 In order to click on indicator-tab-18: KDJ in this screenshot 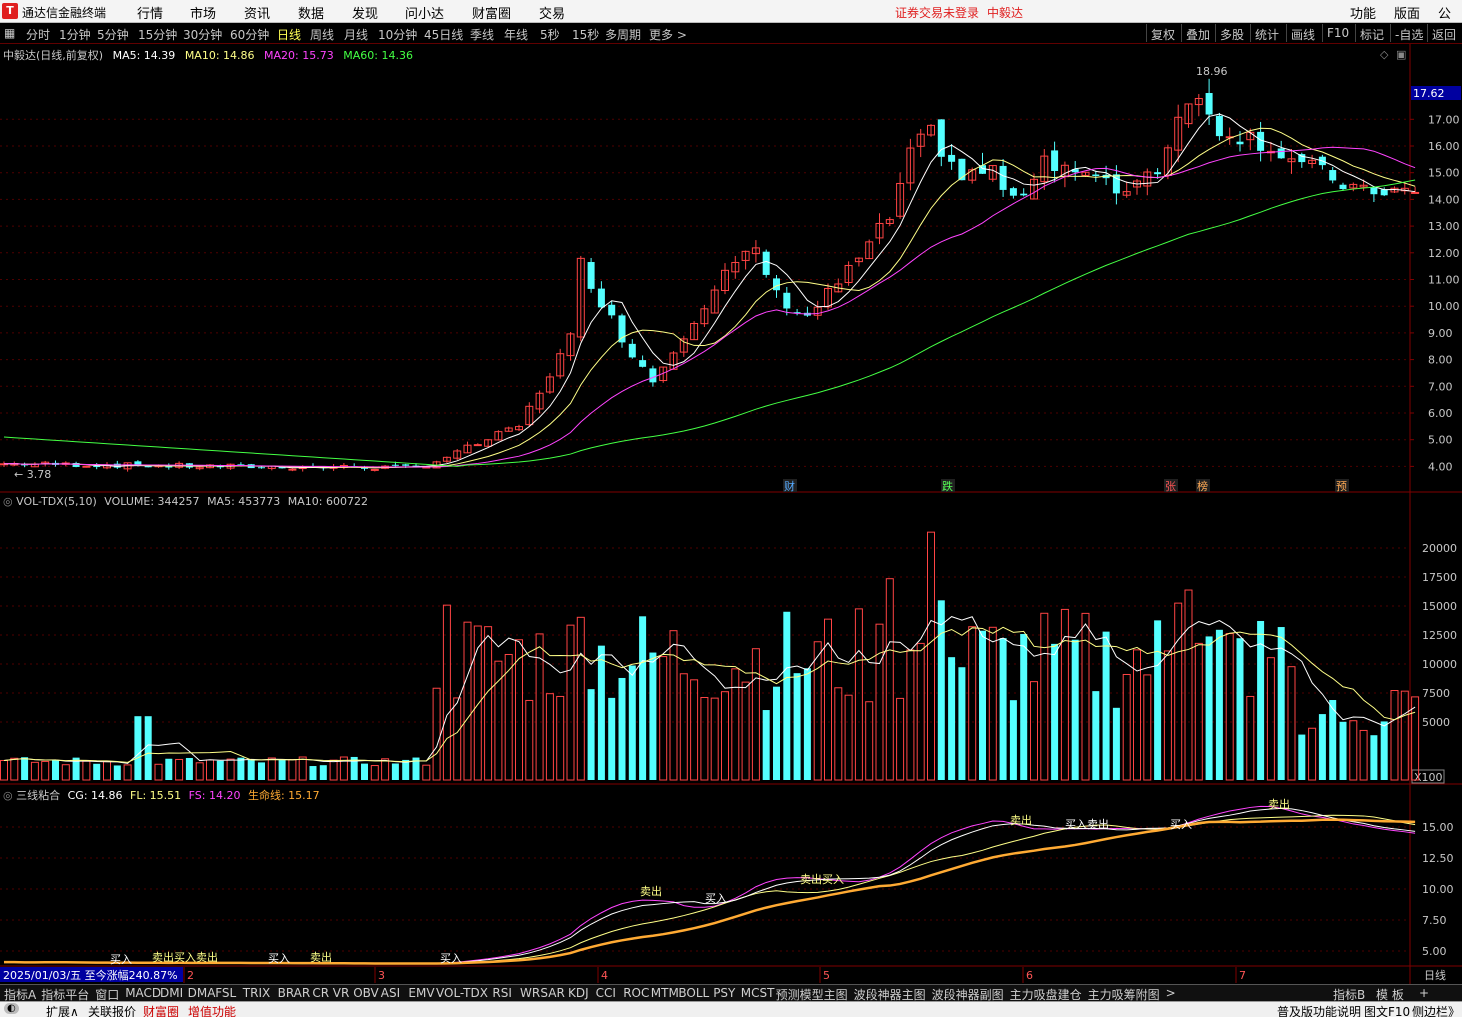, I will do `click(578, 993)`.